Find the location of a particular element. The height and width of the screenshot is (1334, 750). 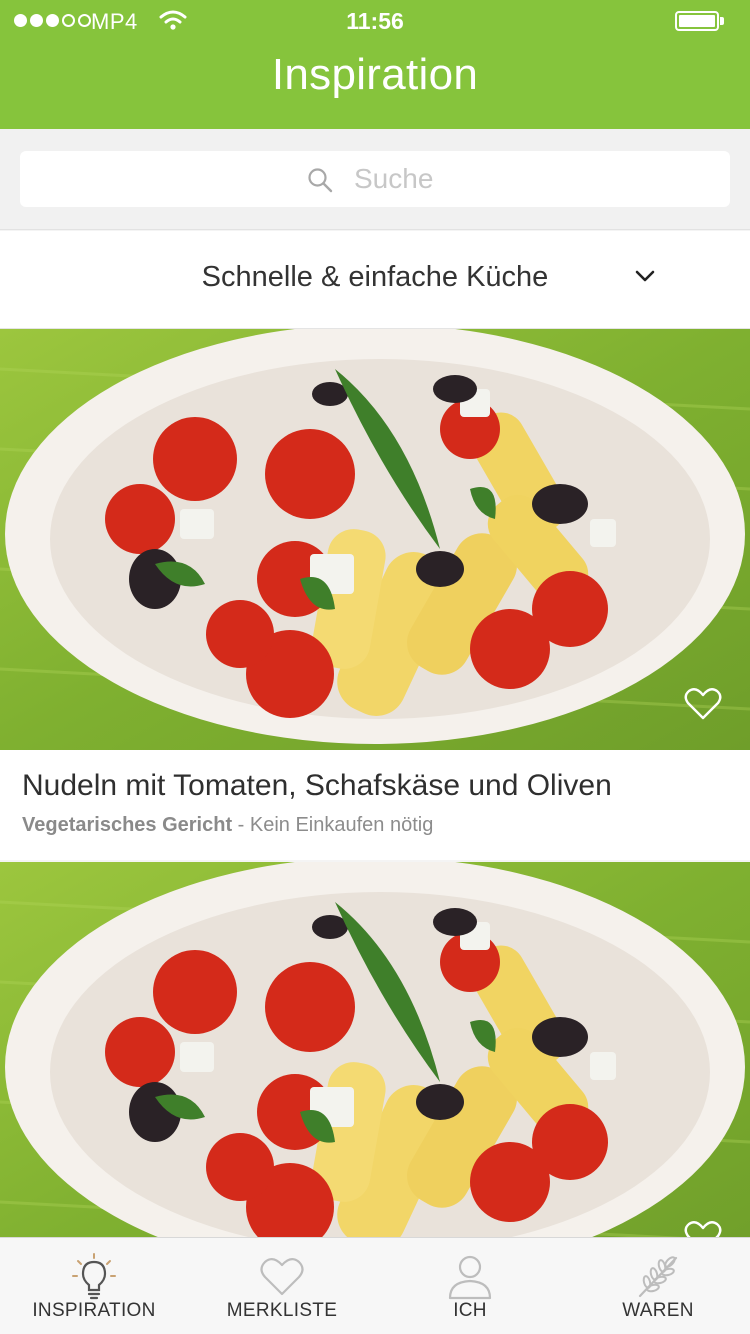

app-header: MP4 11:56 Inspiration is located at coordinates (375, 64).